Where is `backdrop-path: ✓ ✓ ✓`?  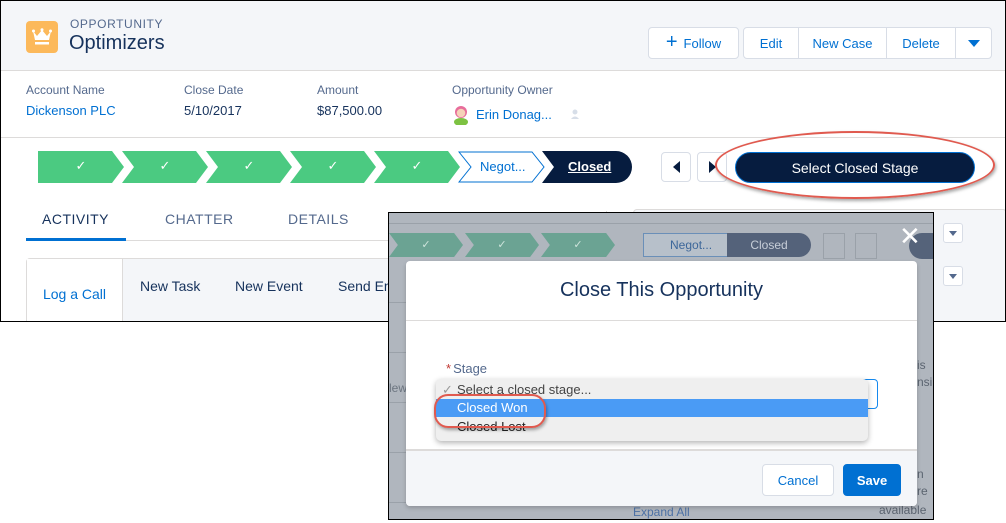
backdrop-path: ✓ ✓ ✓ is located at coordinates (503, 245).